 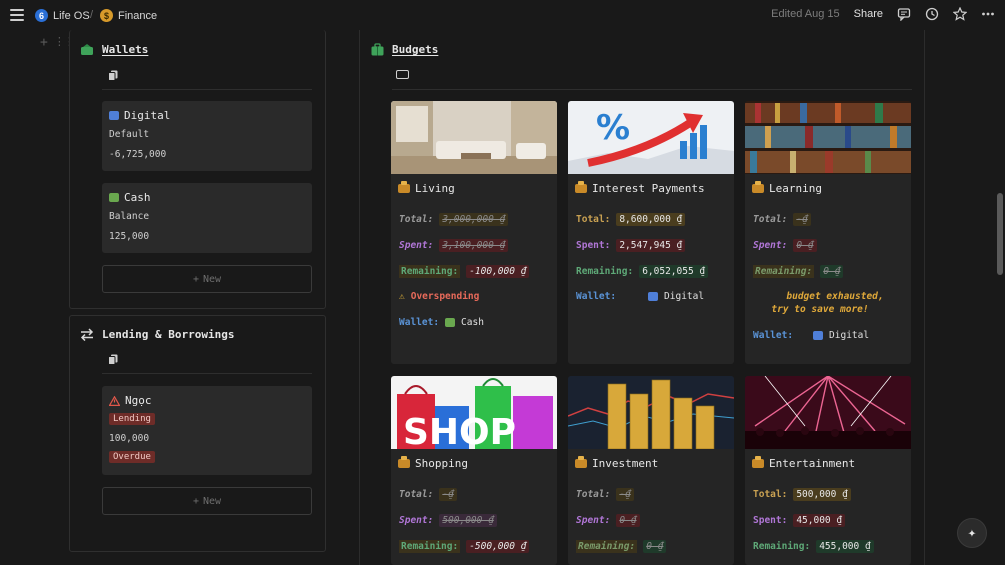 I want to click on page-name: Finance, so click(x=138, y=15).